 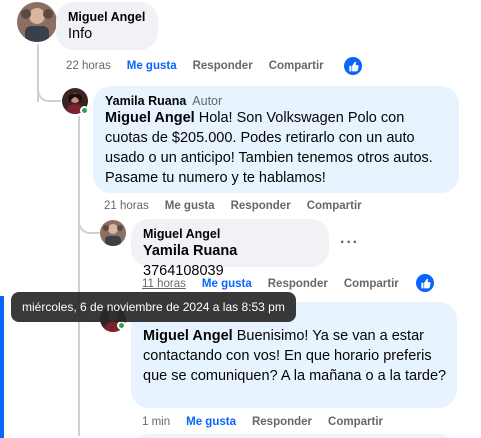 I want to click on comment-time: 22 horas, so click(x=88, y=66).